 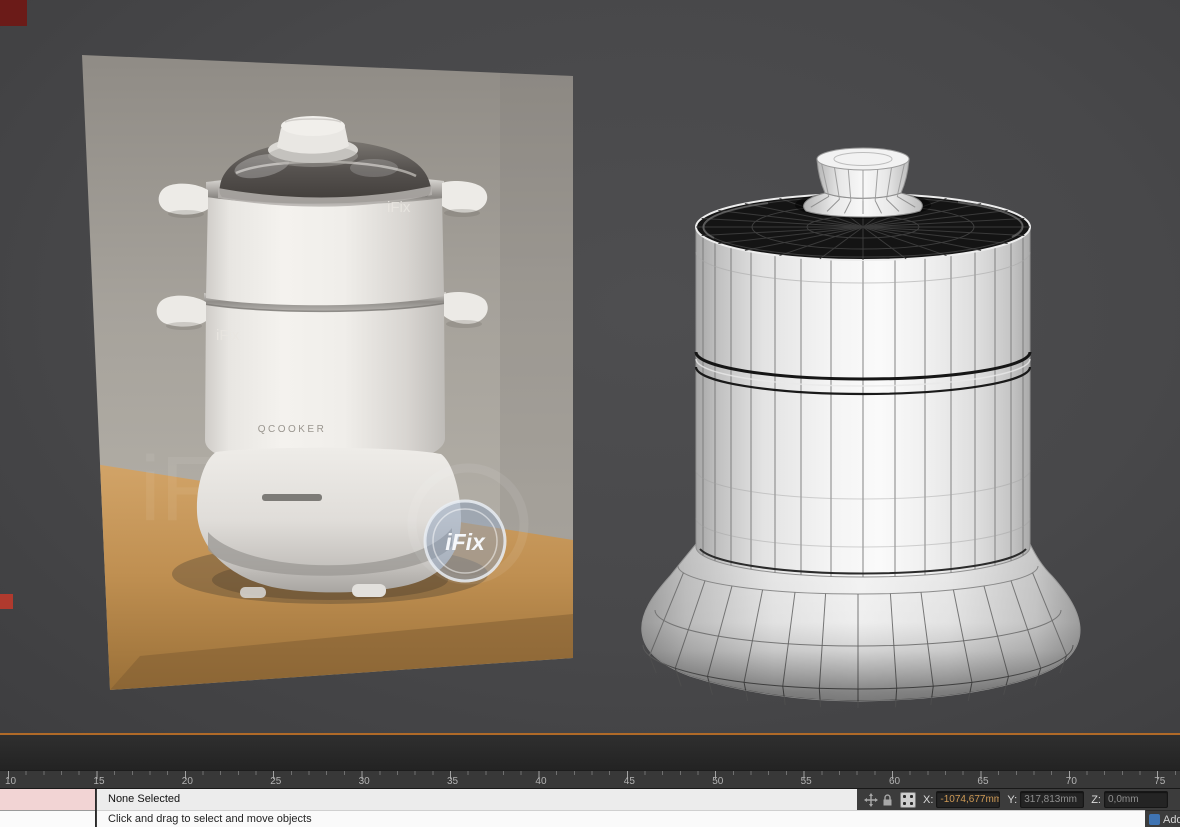 I want to click on brand-text: QCOOKER, so click(x=292, y=429).